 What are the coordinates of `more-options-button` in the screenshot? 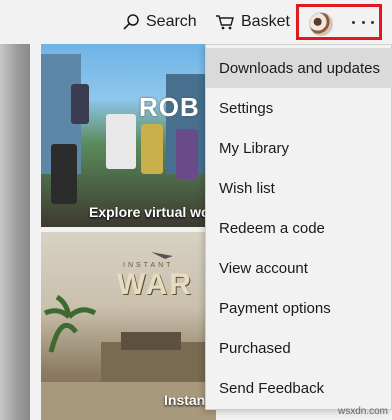 It's located at (363, 22).